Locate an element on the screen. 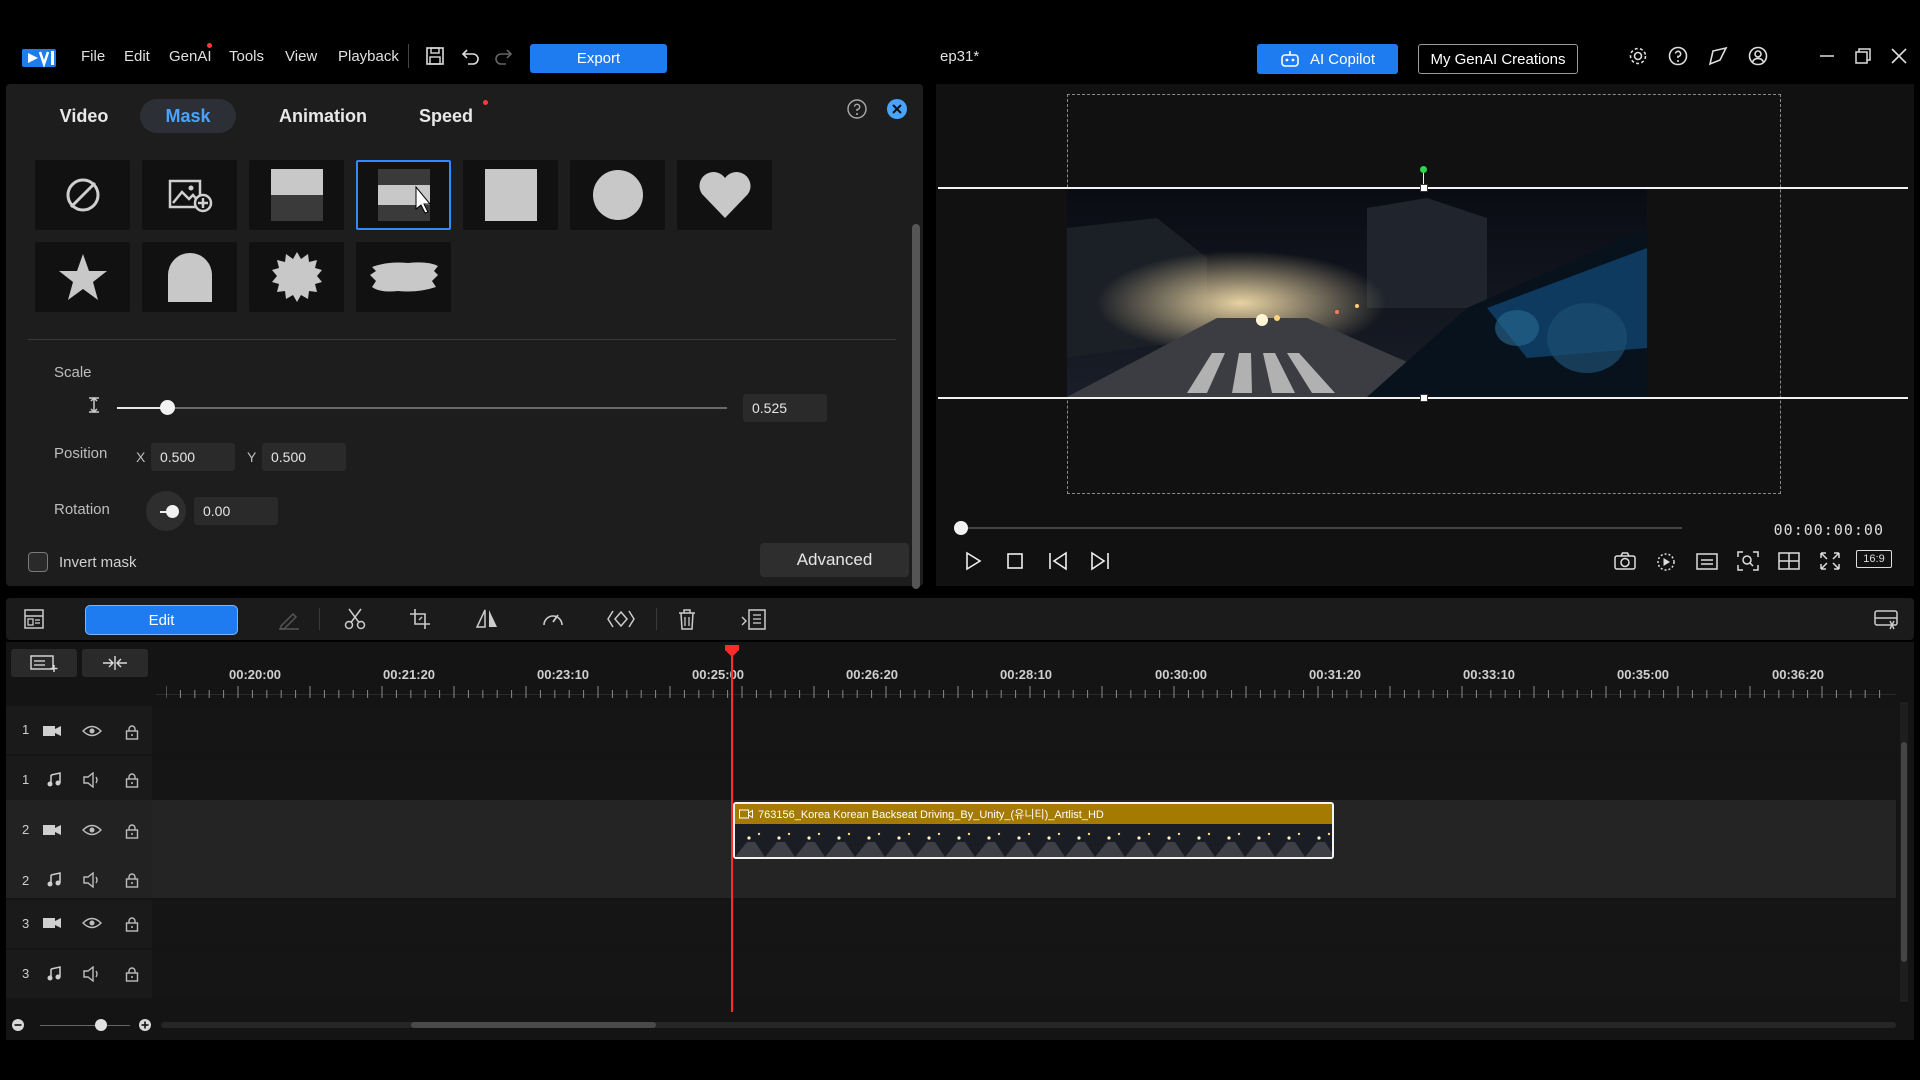 The width and height of the screenshot is (1920, 1080). render-preview-icon is located at coordinates (1666, 561).